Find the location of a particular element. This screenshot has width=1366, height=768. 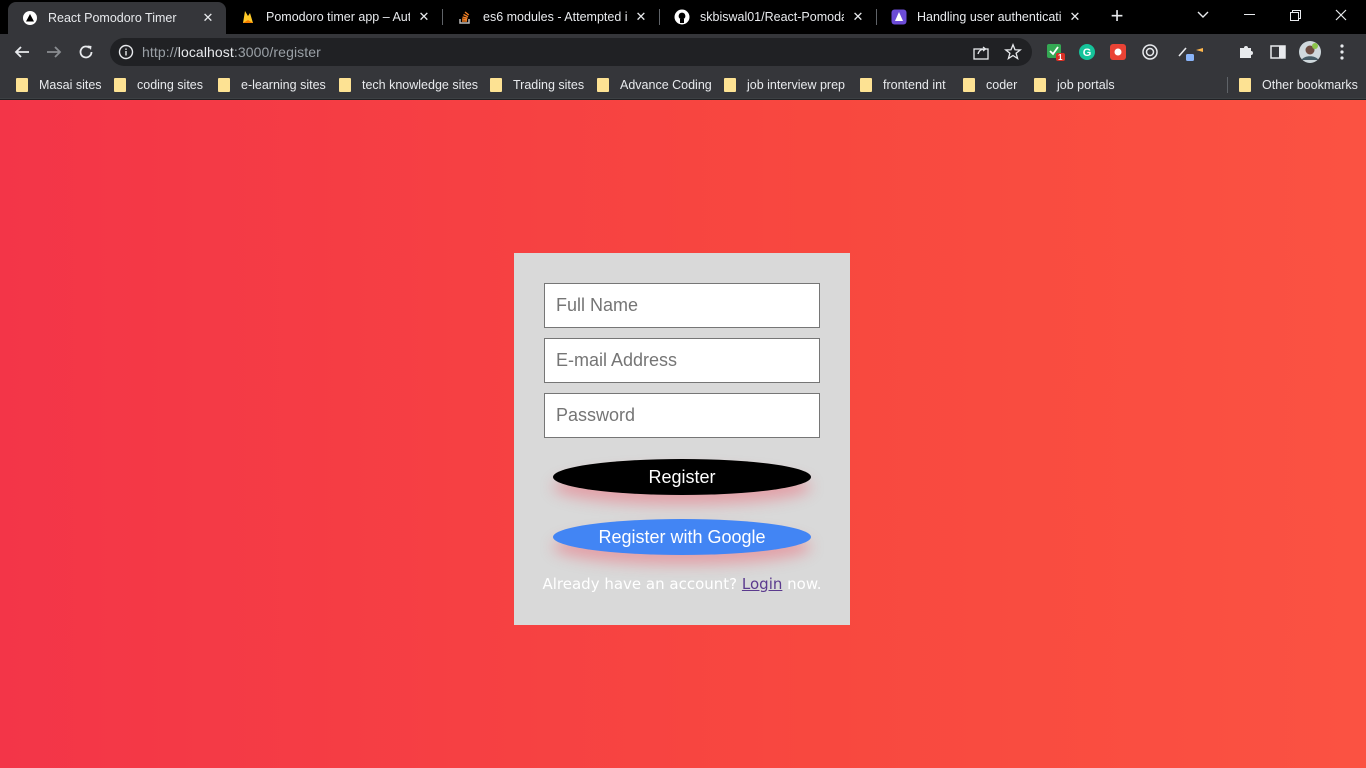

bookmark-folder-masai: Masai sites is located at coordinates (59, 85).